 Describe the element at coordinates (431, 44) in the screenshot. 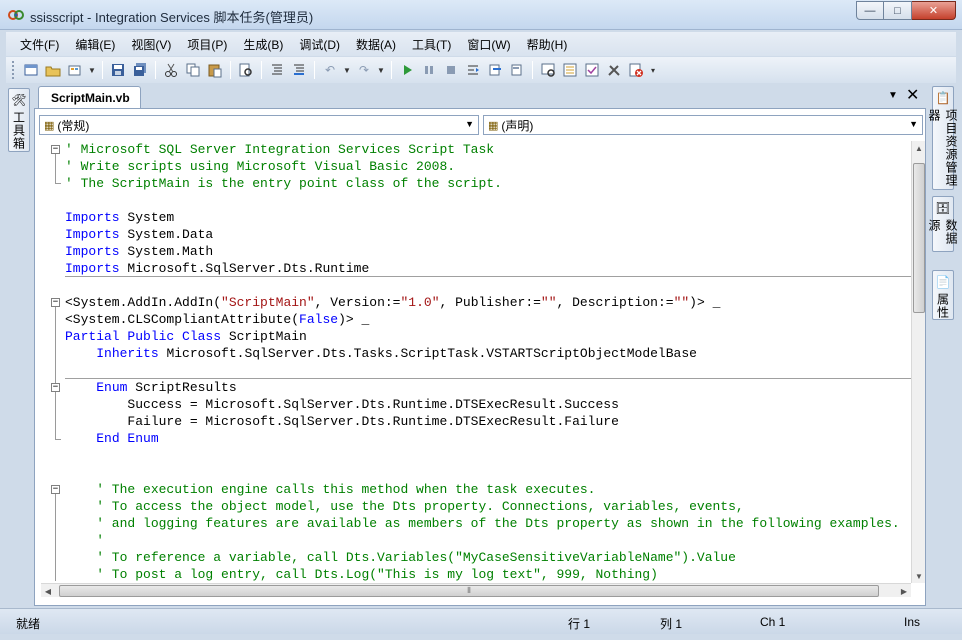

I see `menu-item: 工具(T)` at that location.